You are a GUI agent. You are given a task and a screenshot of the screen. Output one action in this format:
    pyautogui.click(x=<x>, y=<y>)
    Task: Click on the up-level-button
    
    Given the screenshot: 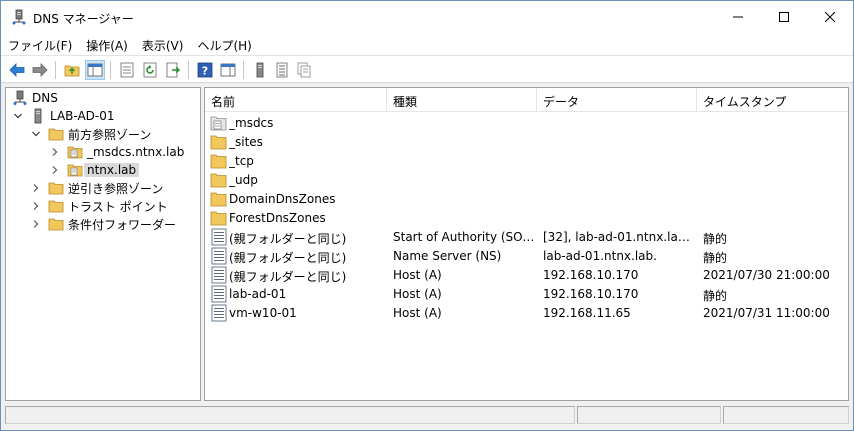 What is the action you would take?
    pyautogui.click(x=72, y=70)
    